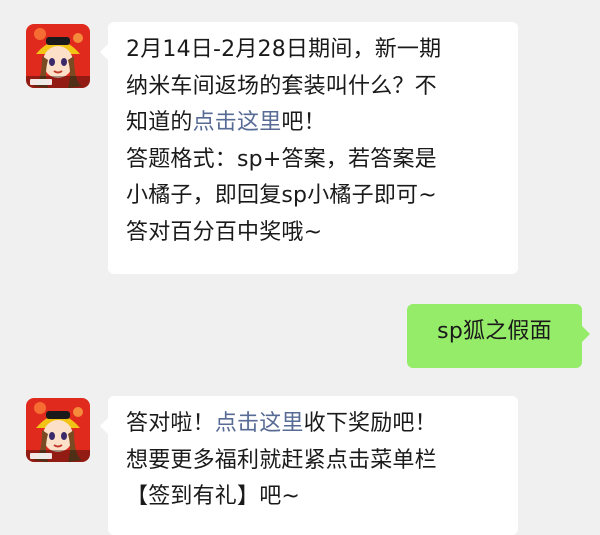  What do you see at coordinates (281, 159) in the screenshot?
I see `message-line: 答题格式：sp+答案，若答案是` at bounding box center [281, 159].